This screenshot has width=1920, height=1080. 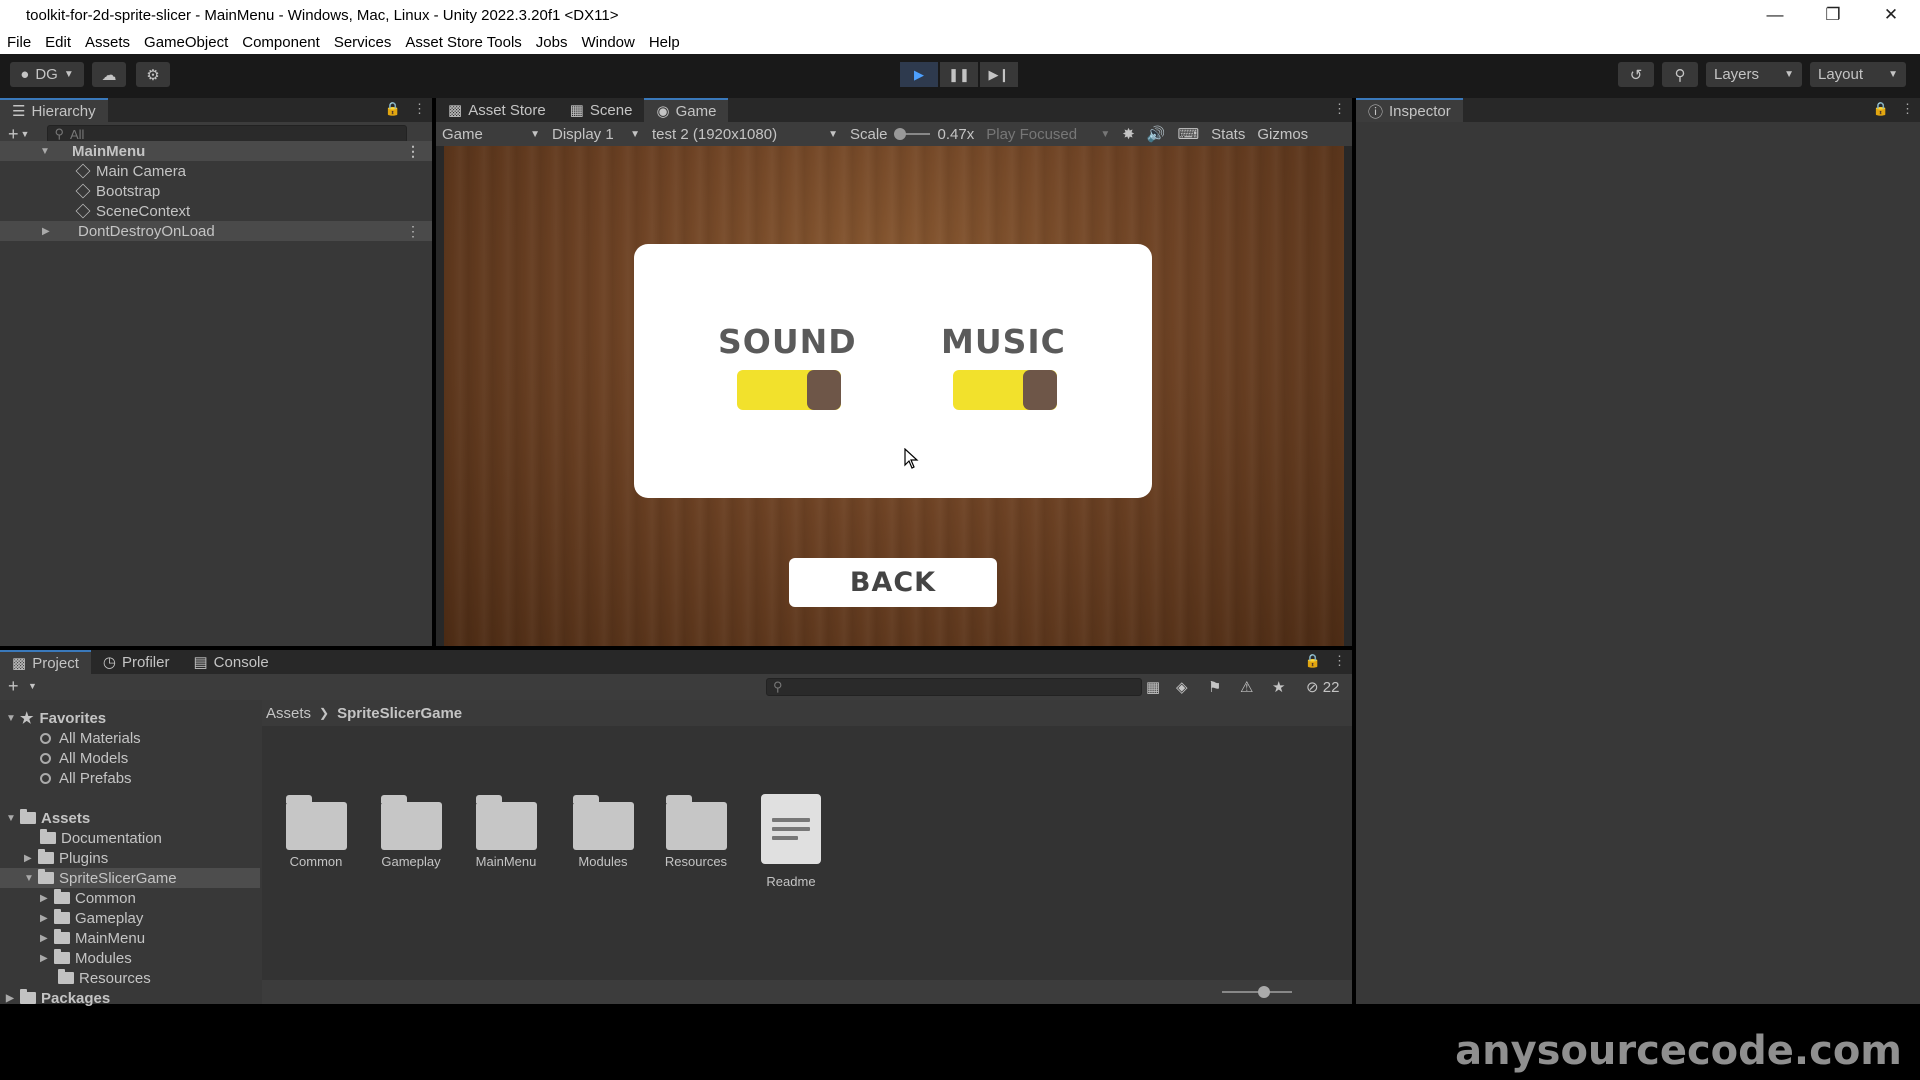 I want to click on gizmos-button: Gizmos, so click(x=1282, y=134).